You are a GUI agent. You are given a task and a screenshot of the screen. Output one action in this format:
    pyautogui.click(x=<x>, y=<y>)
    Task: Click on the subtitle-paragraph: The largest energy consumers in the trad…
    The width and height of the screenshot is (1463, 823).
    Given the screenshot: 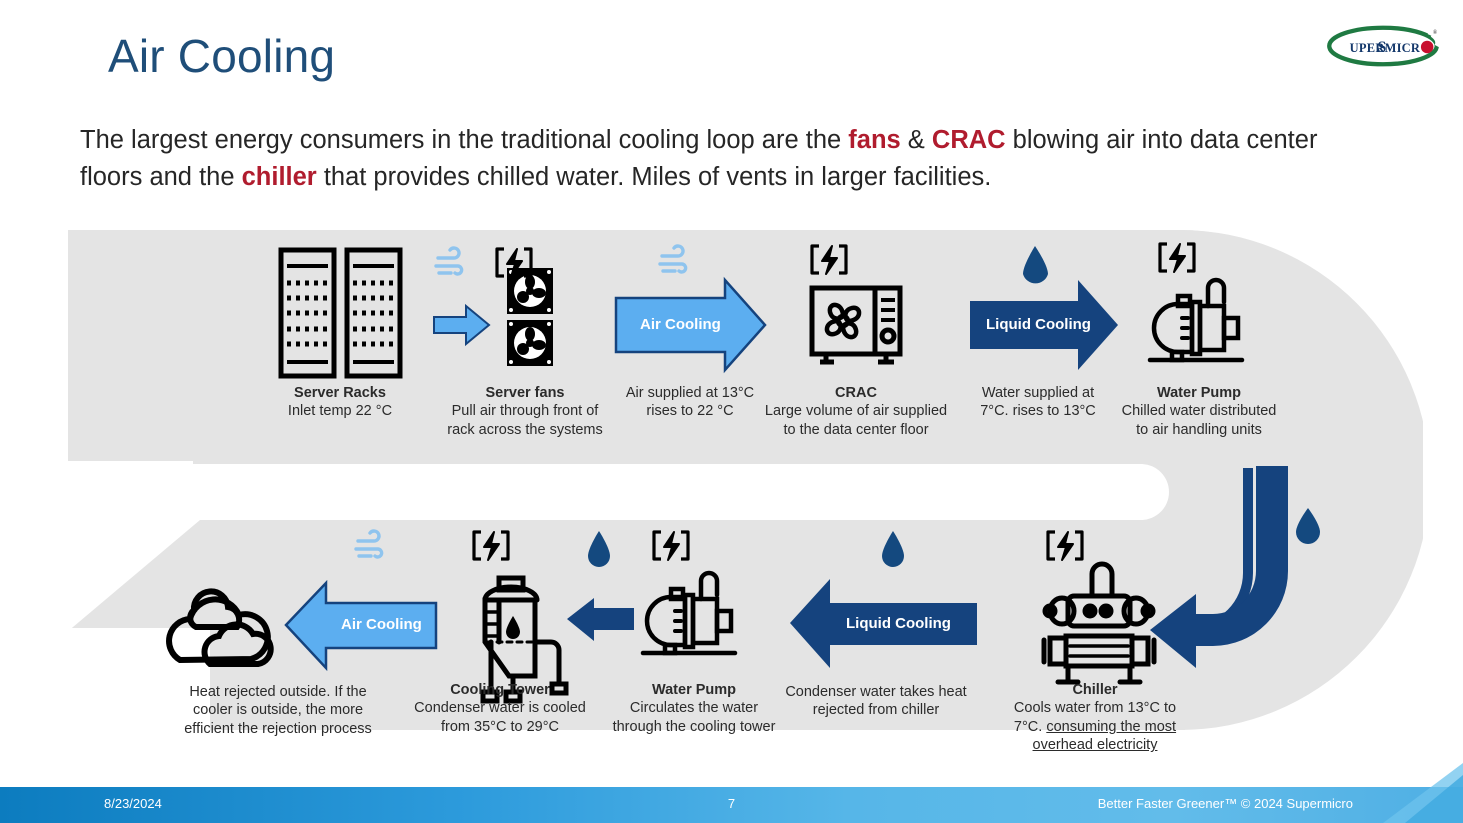 What is the action you would take?
    pyautogui.click(x=725, y=159)
    